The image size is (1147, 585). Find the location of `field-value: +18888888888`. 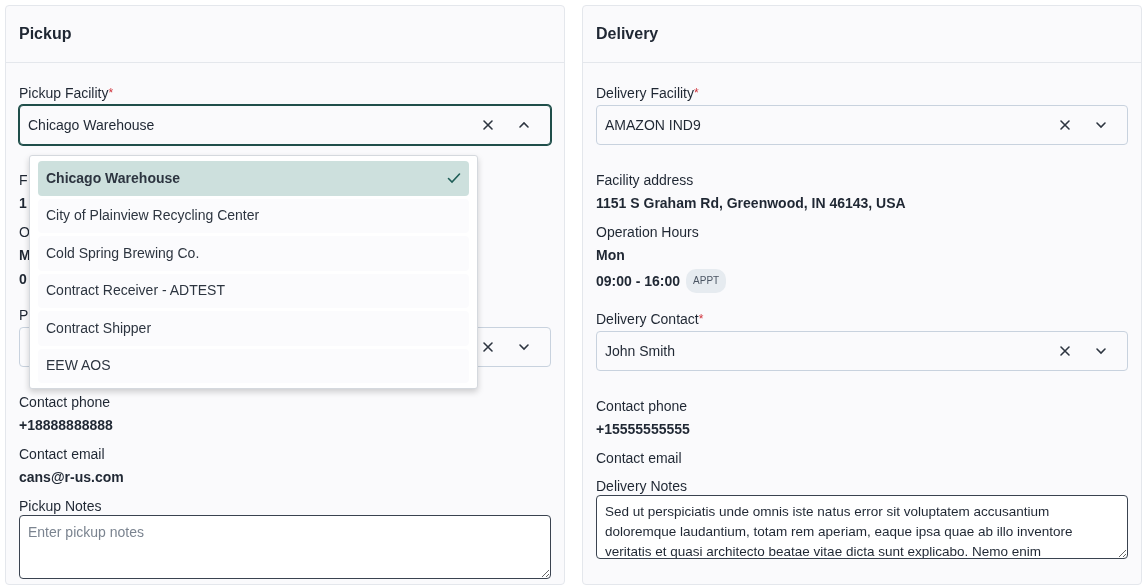

field-value: +18888888888 is located at coordinates (66, 425).